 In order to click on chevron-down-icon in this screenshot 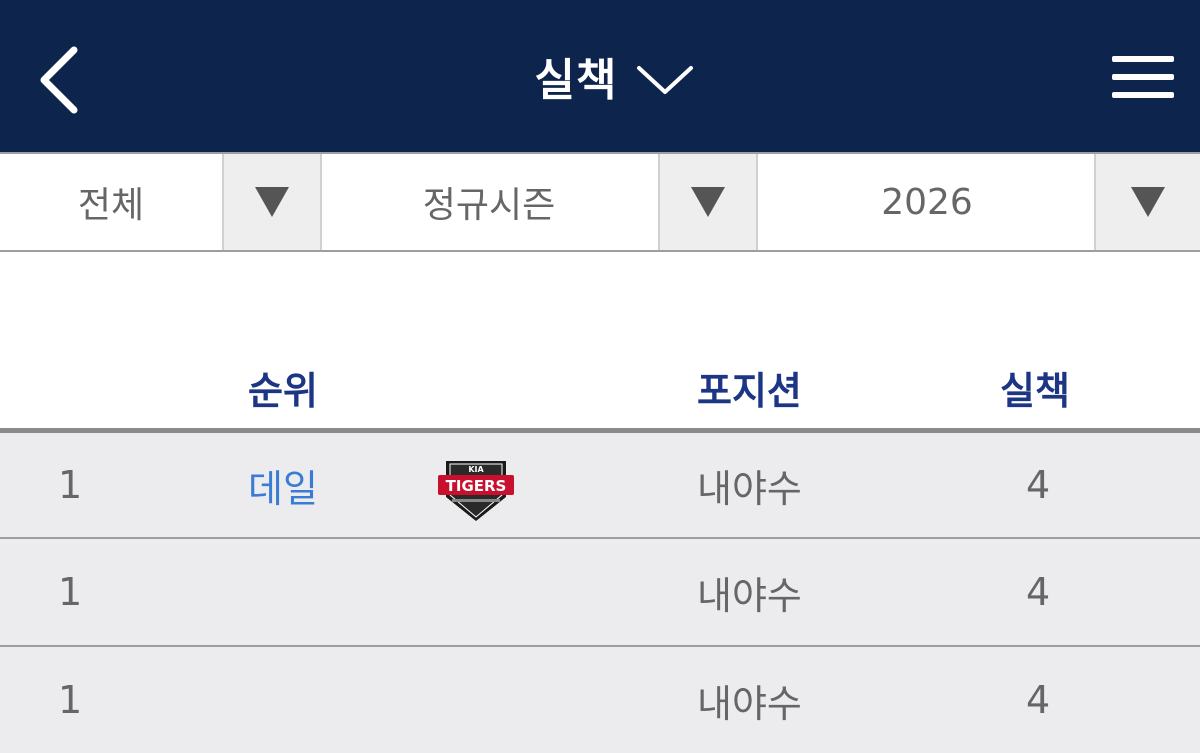, I will do `click(665, 80)`.